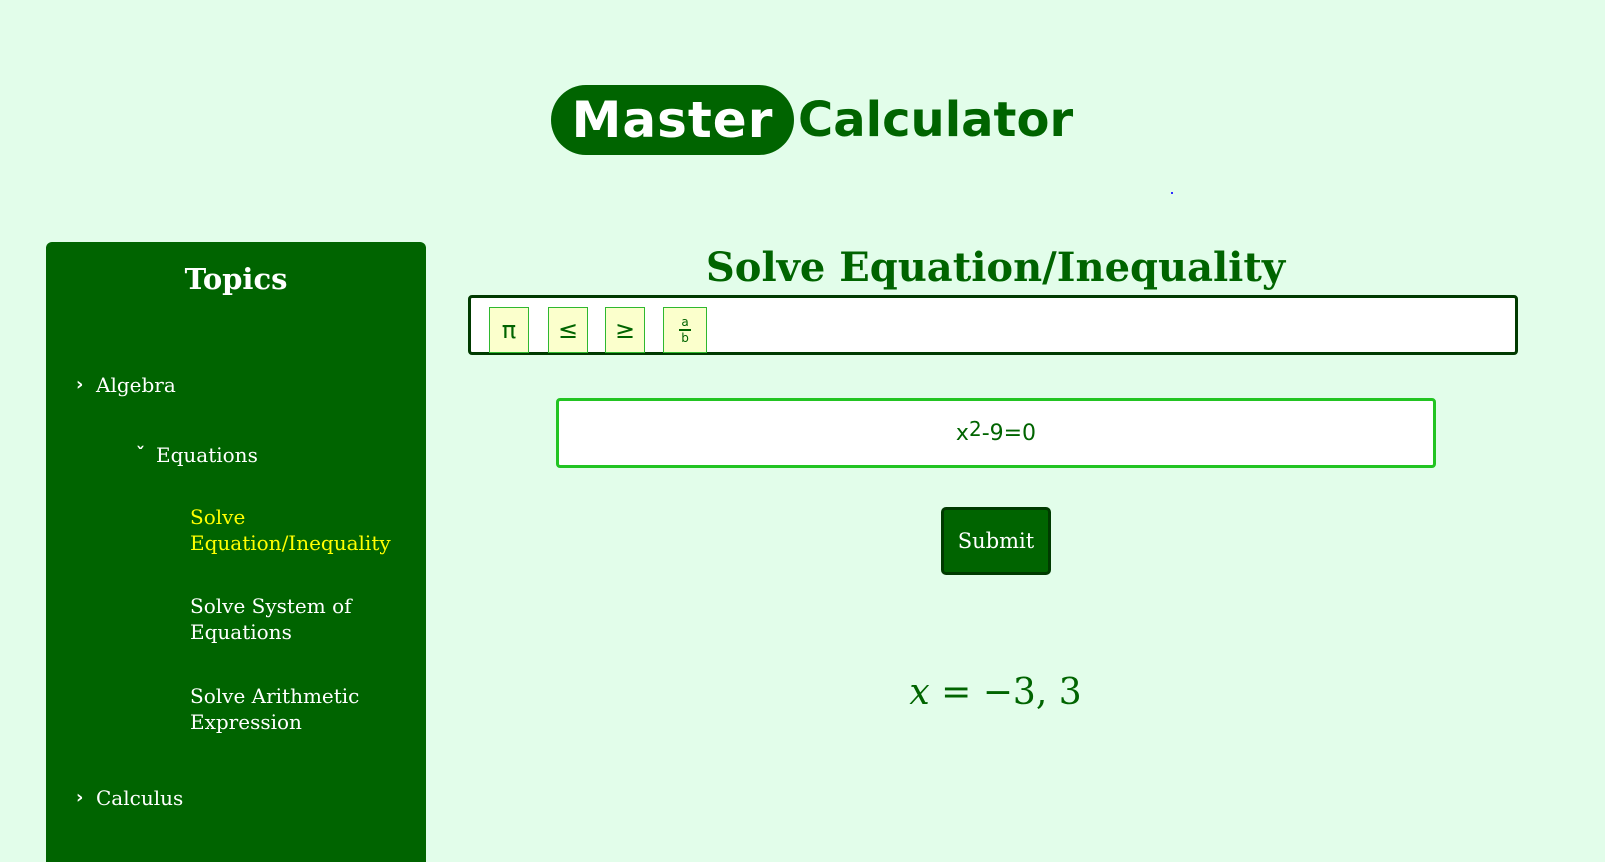  Describe the element at coordinates (919, 692) in the screenshot. I see `solution-variable: x` at that location.